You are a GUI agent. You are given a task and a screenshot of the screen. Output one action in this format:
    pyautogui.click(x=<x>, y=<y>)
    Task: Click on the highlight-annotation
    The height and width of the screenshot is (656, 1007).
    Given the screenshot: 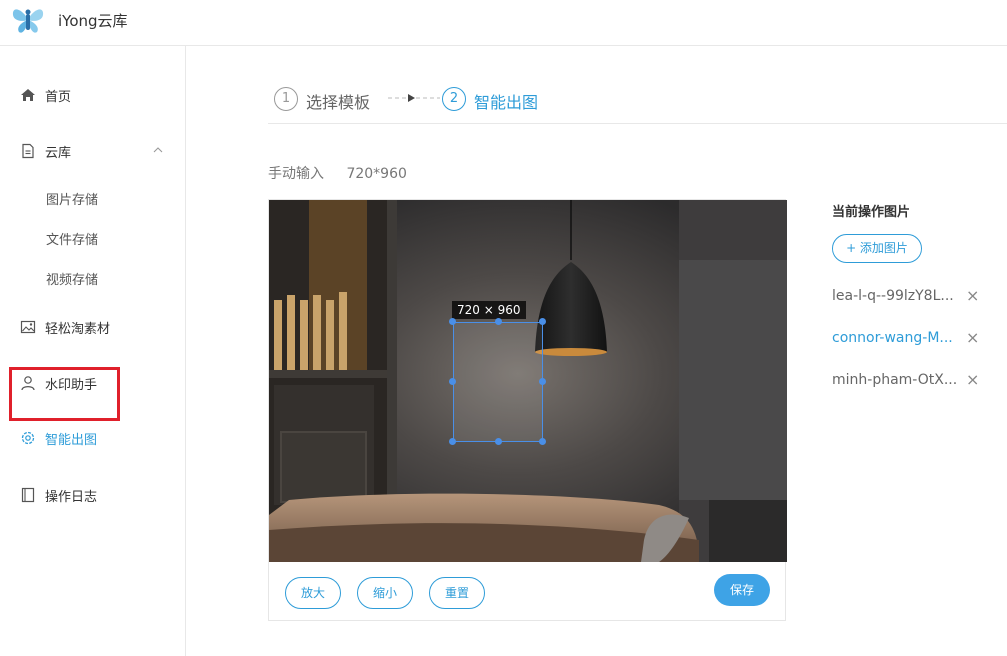 What is the action you would take?
    pyautogui.click(x=64, y=394)
    